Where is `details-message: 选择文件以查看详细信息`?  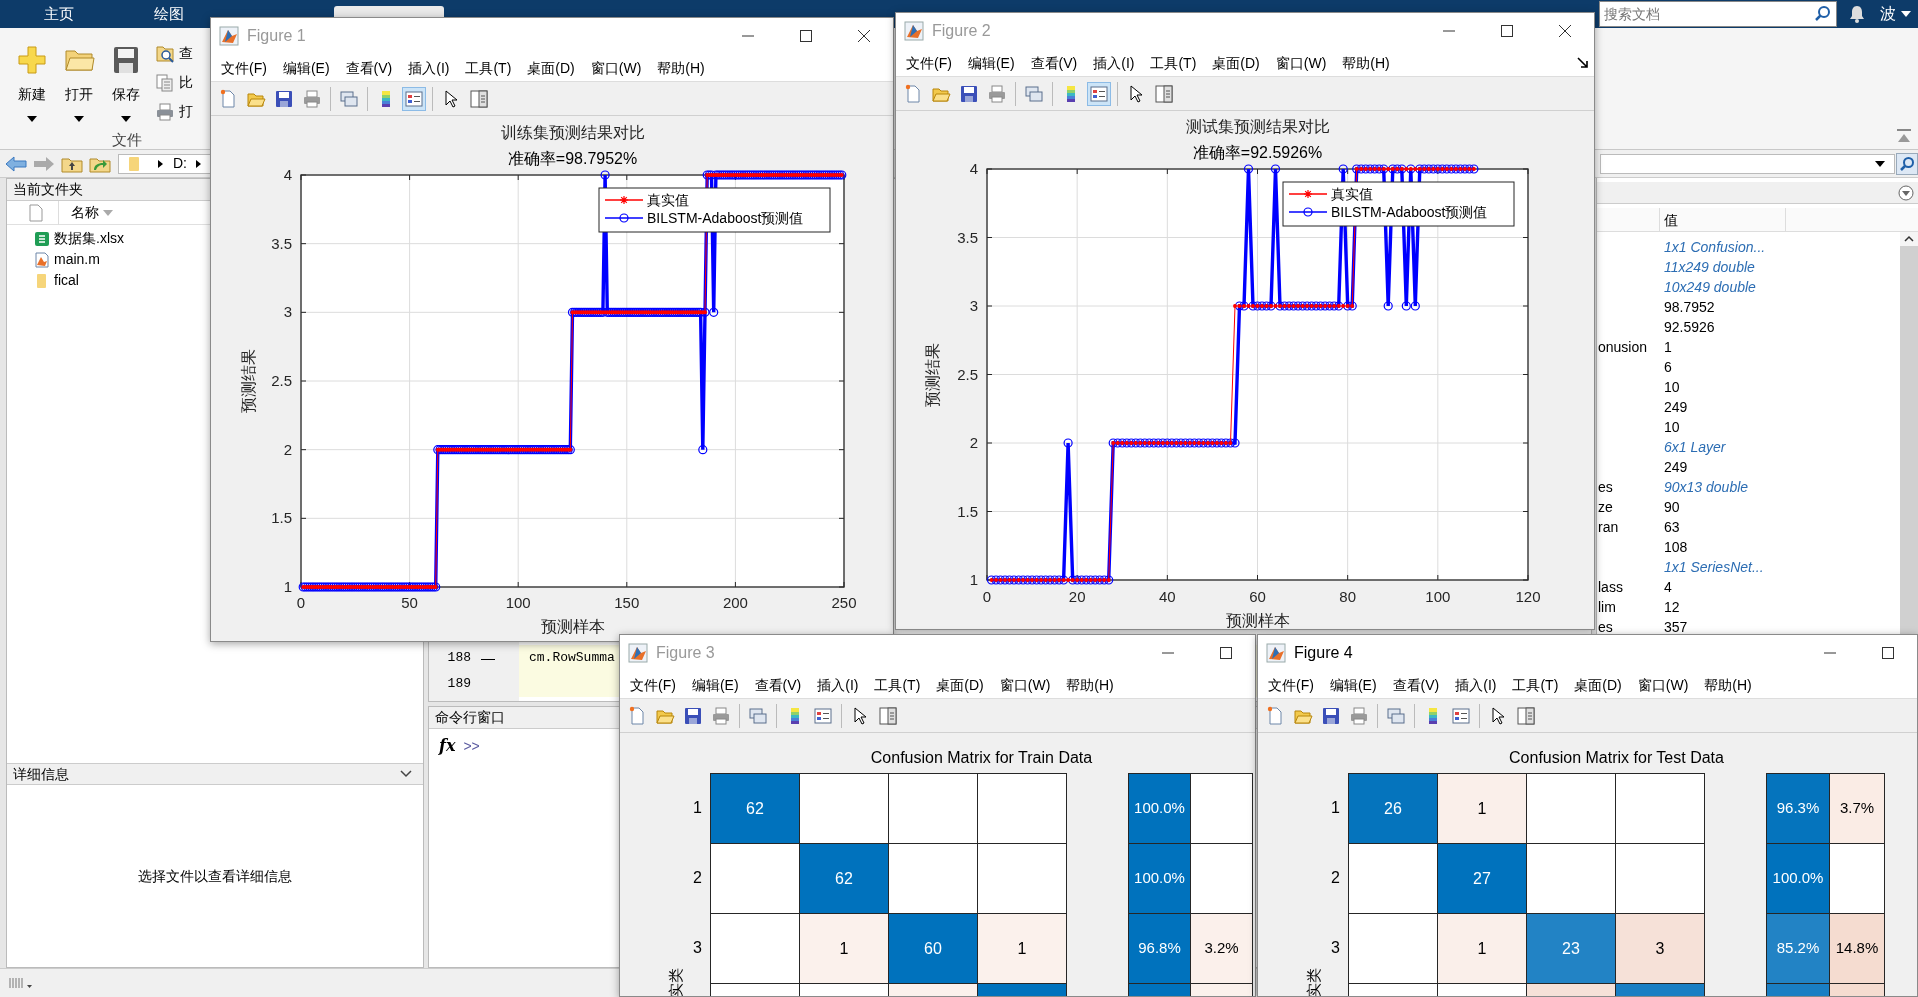 details-message: 选择文件以查看详细信息 is located at coordinates (215, 876).